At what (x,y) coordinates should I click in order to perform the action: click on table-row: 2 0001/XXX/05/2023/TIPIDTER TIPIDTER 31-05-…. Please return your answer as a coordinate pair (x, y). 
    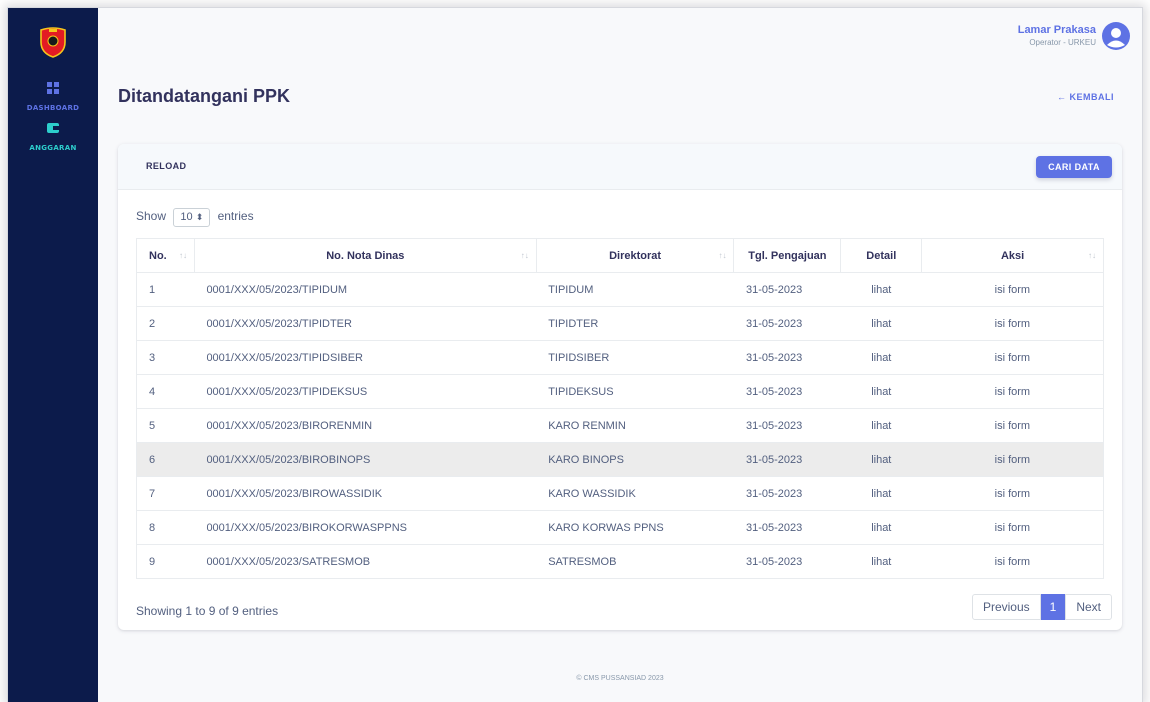
    Looking at the image, I should click on (620, 323).